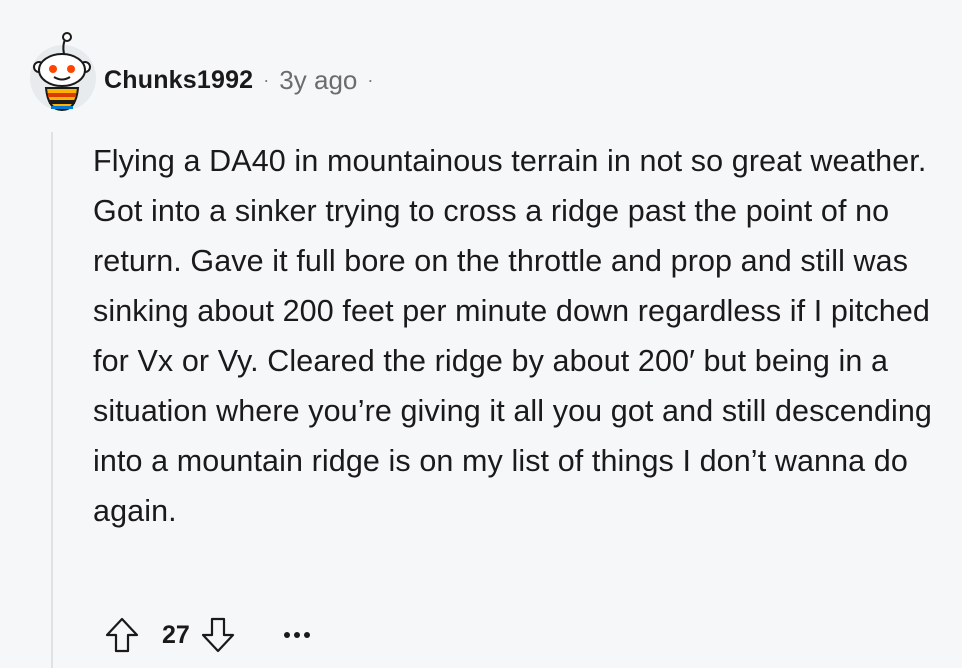 This screenshot has width=962, height=668. I want to click on upvote-arrow-icon, so click(122, 635).